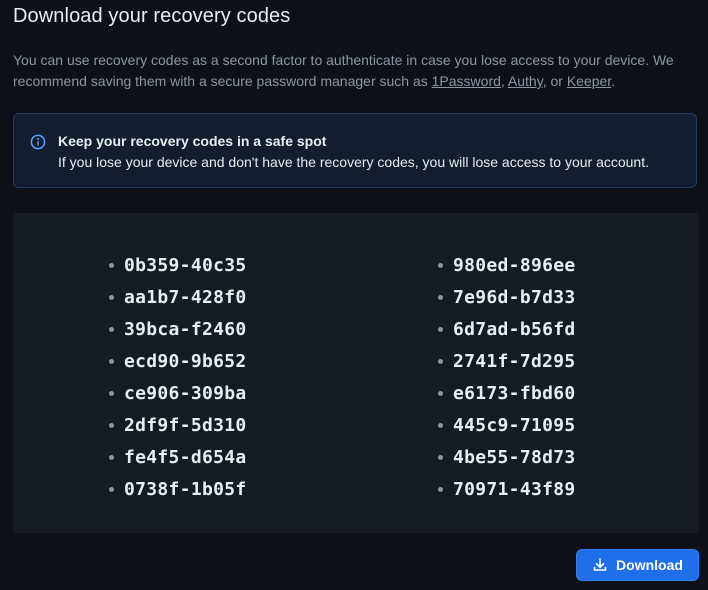 The image size is (708, 590). What do you see at coordinates (514, 265) in the screenshot?
I see `recovery-code-value: 980ed-896ee` at bounding box center [514, 265].